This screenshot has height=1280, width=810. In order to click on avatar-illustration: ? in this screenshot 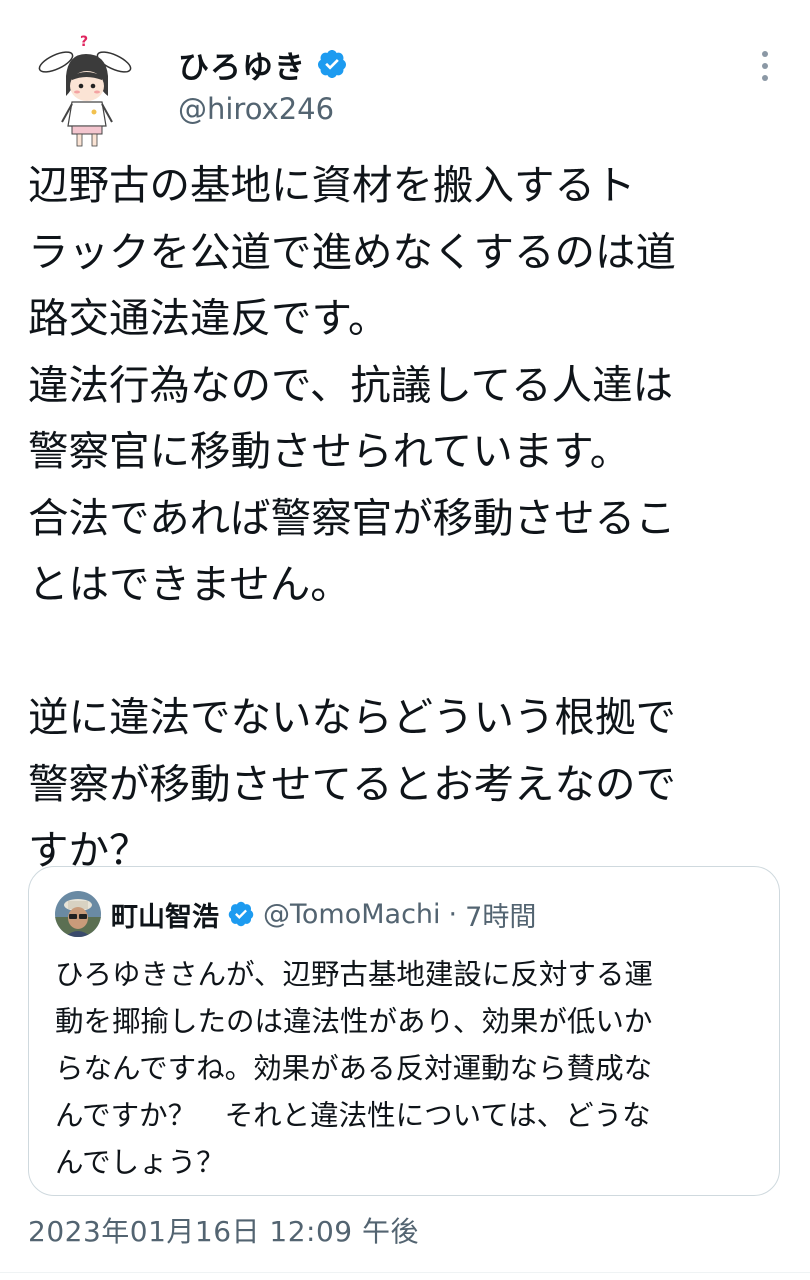, I will do `click(88, 90)`.